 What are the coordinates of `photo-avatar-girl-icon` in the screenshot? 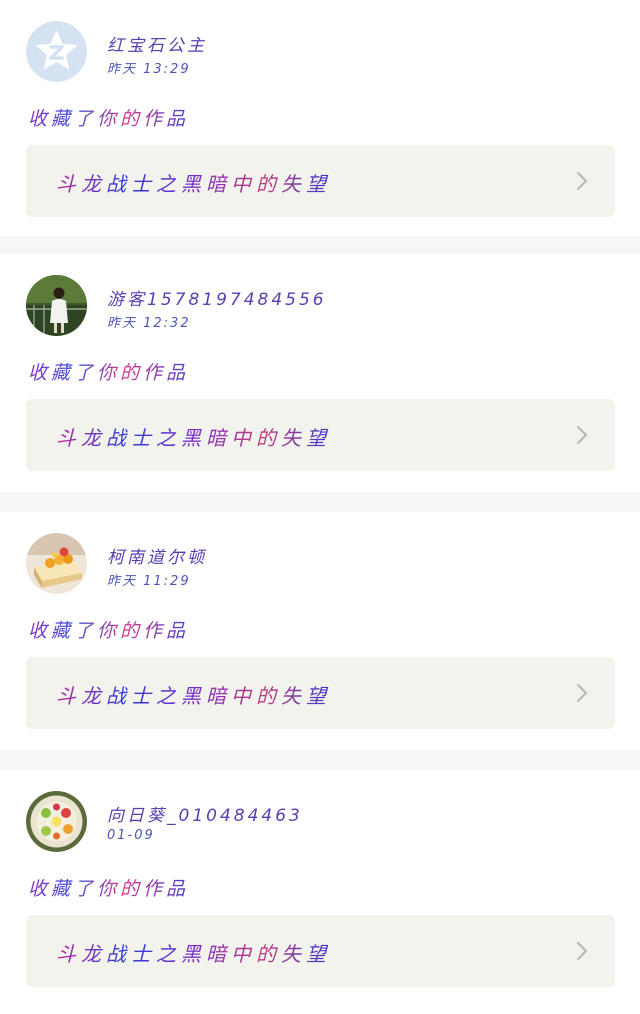 It's located at (56, 305).